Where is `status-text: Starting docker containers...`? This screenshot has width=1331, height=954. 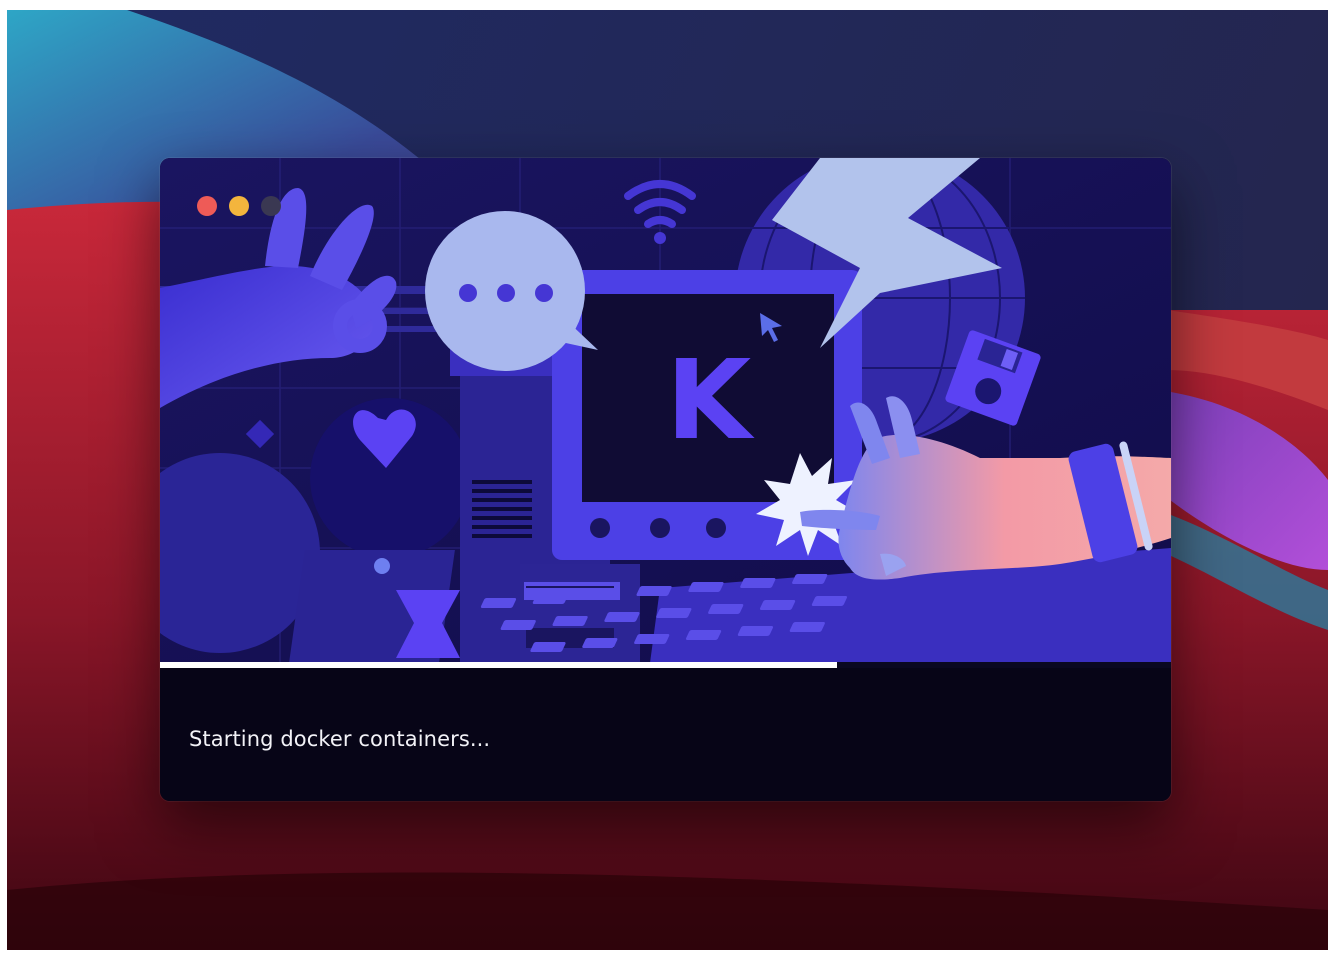
status-text: Starting docker containers... is located at coordinates (340, 739).